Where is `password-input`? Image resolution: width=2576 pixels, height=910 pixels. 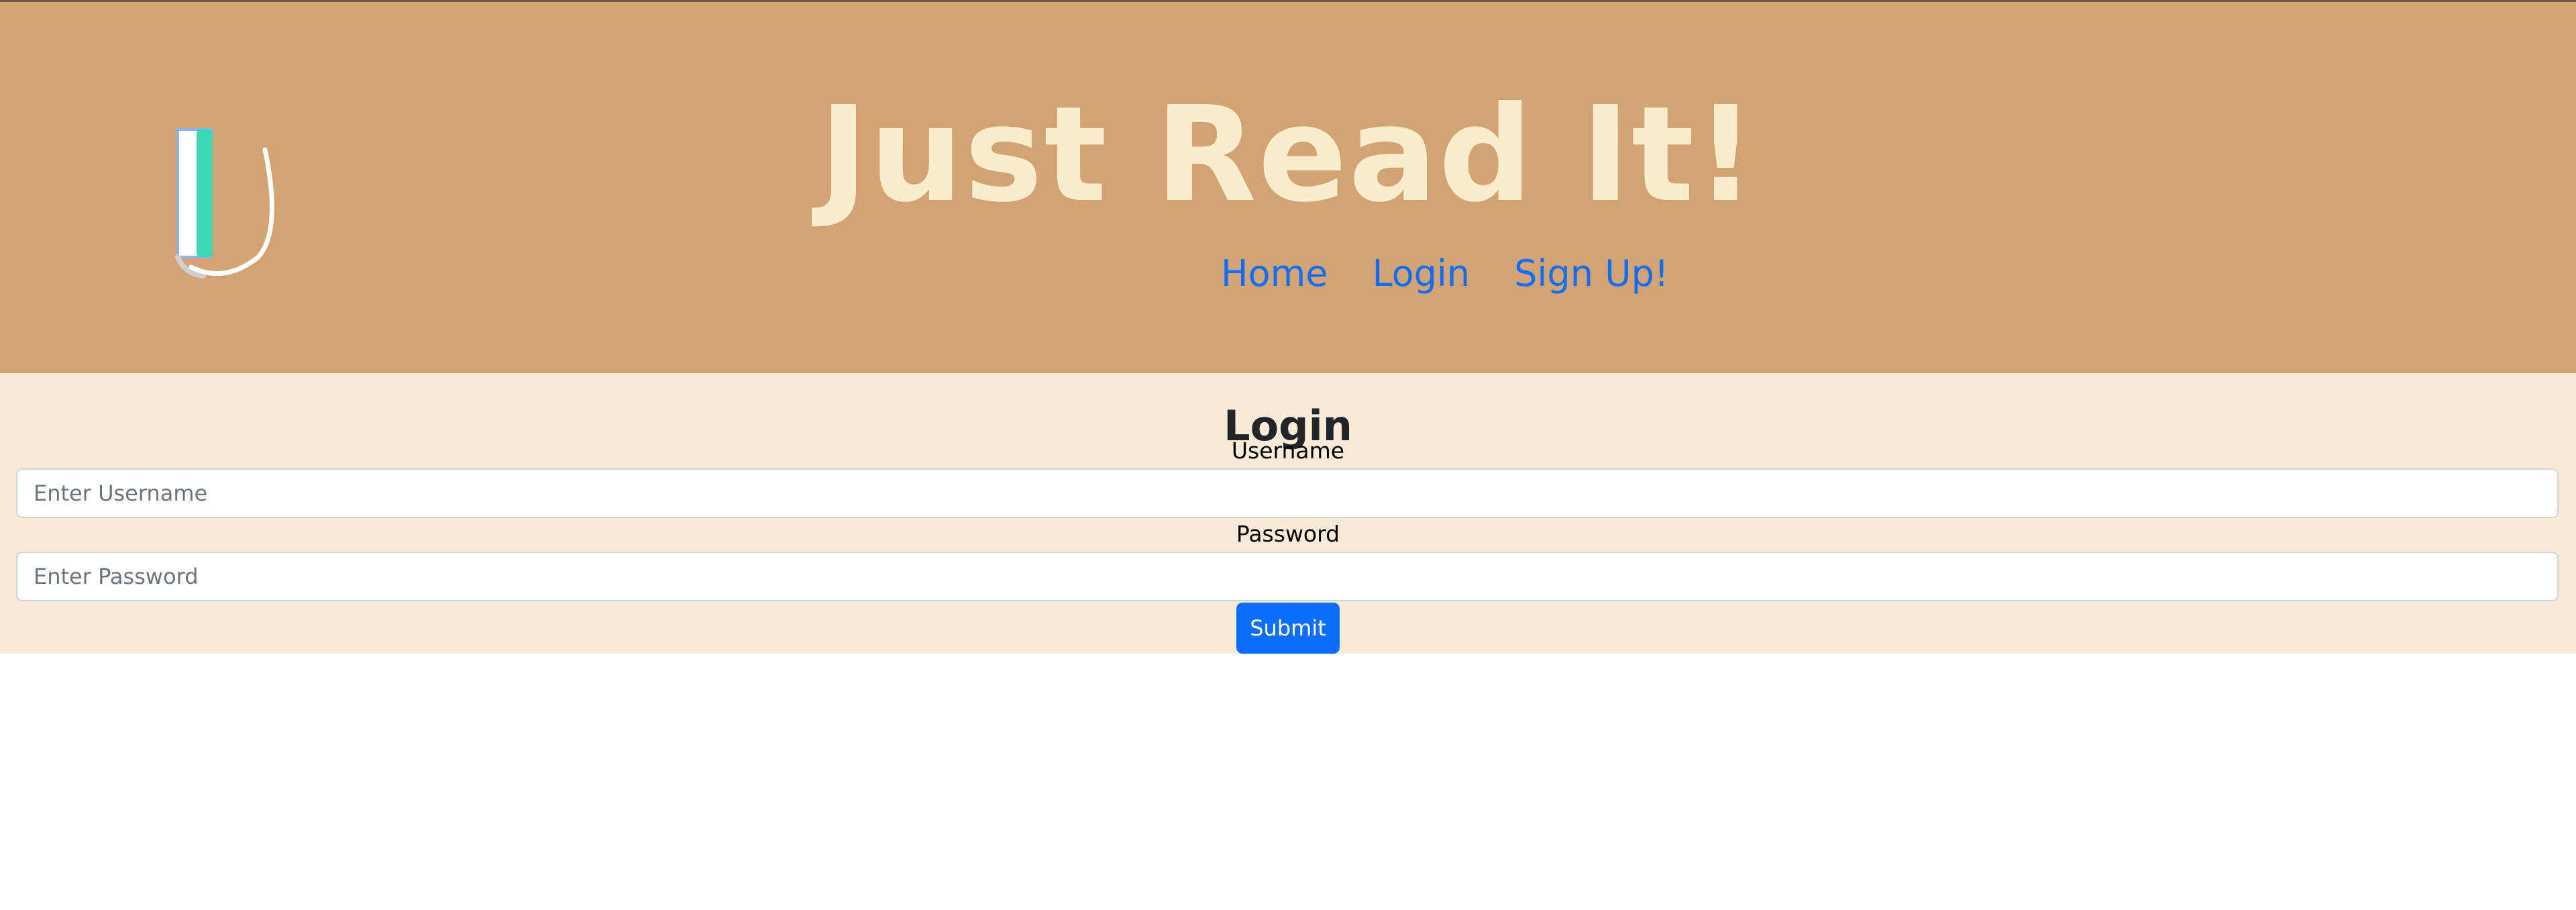
password-input is located at coordinates (1287, 576).